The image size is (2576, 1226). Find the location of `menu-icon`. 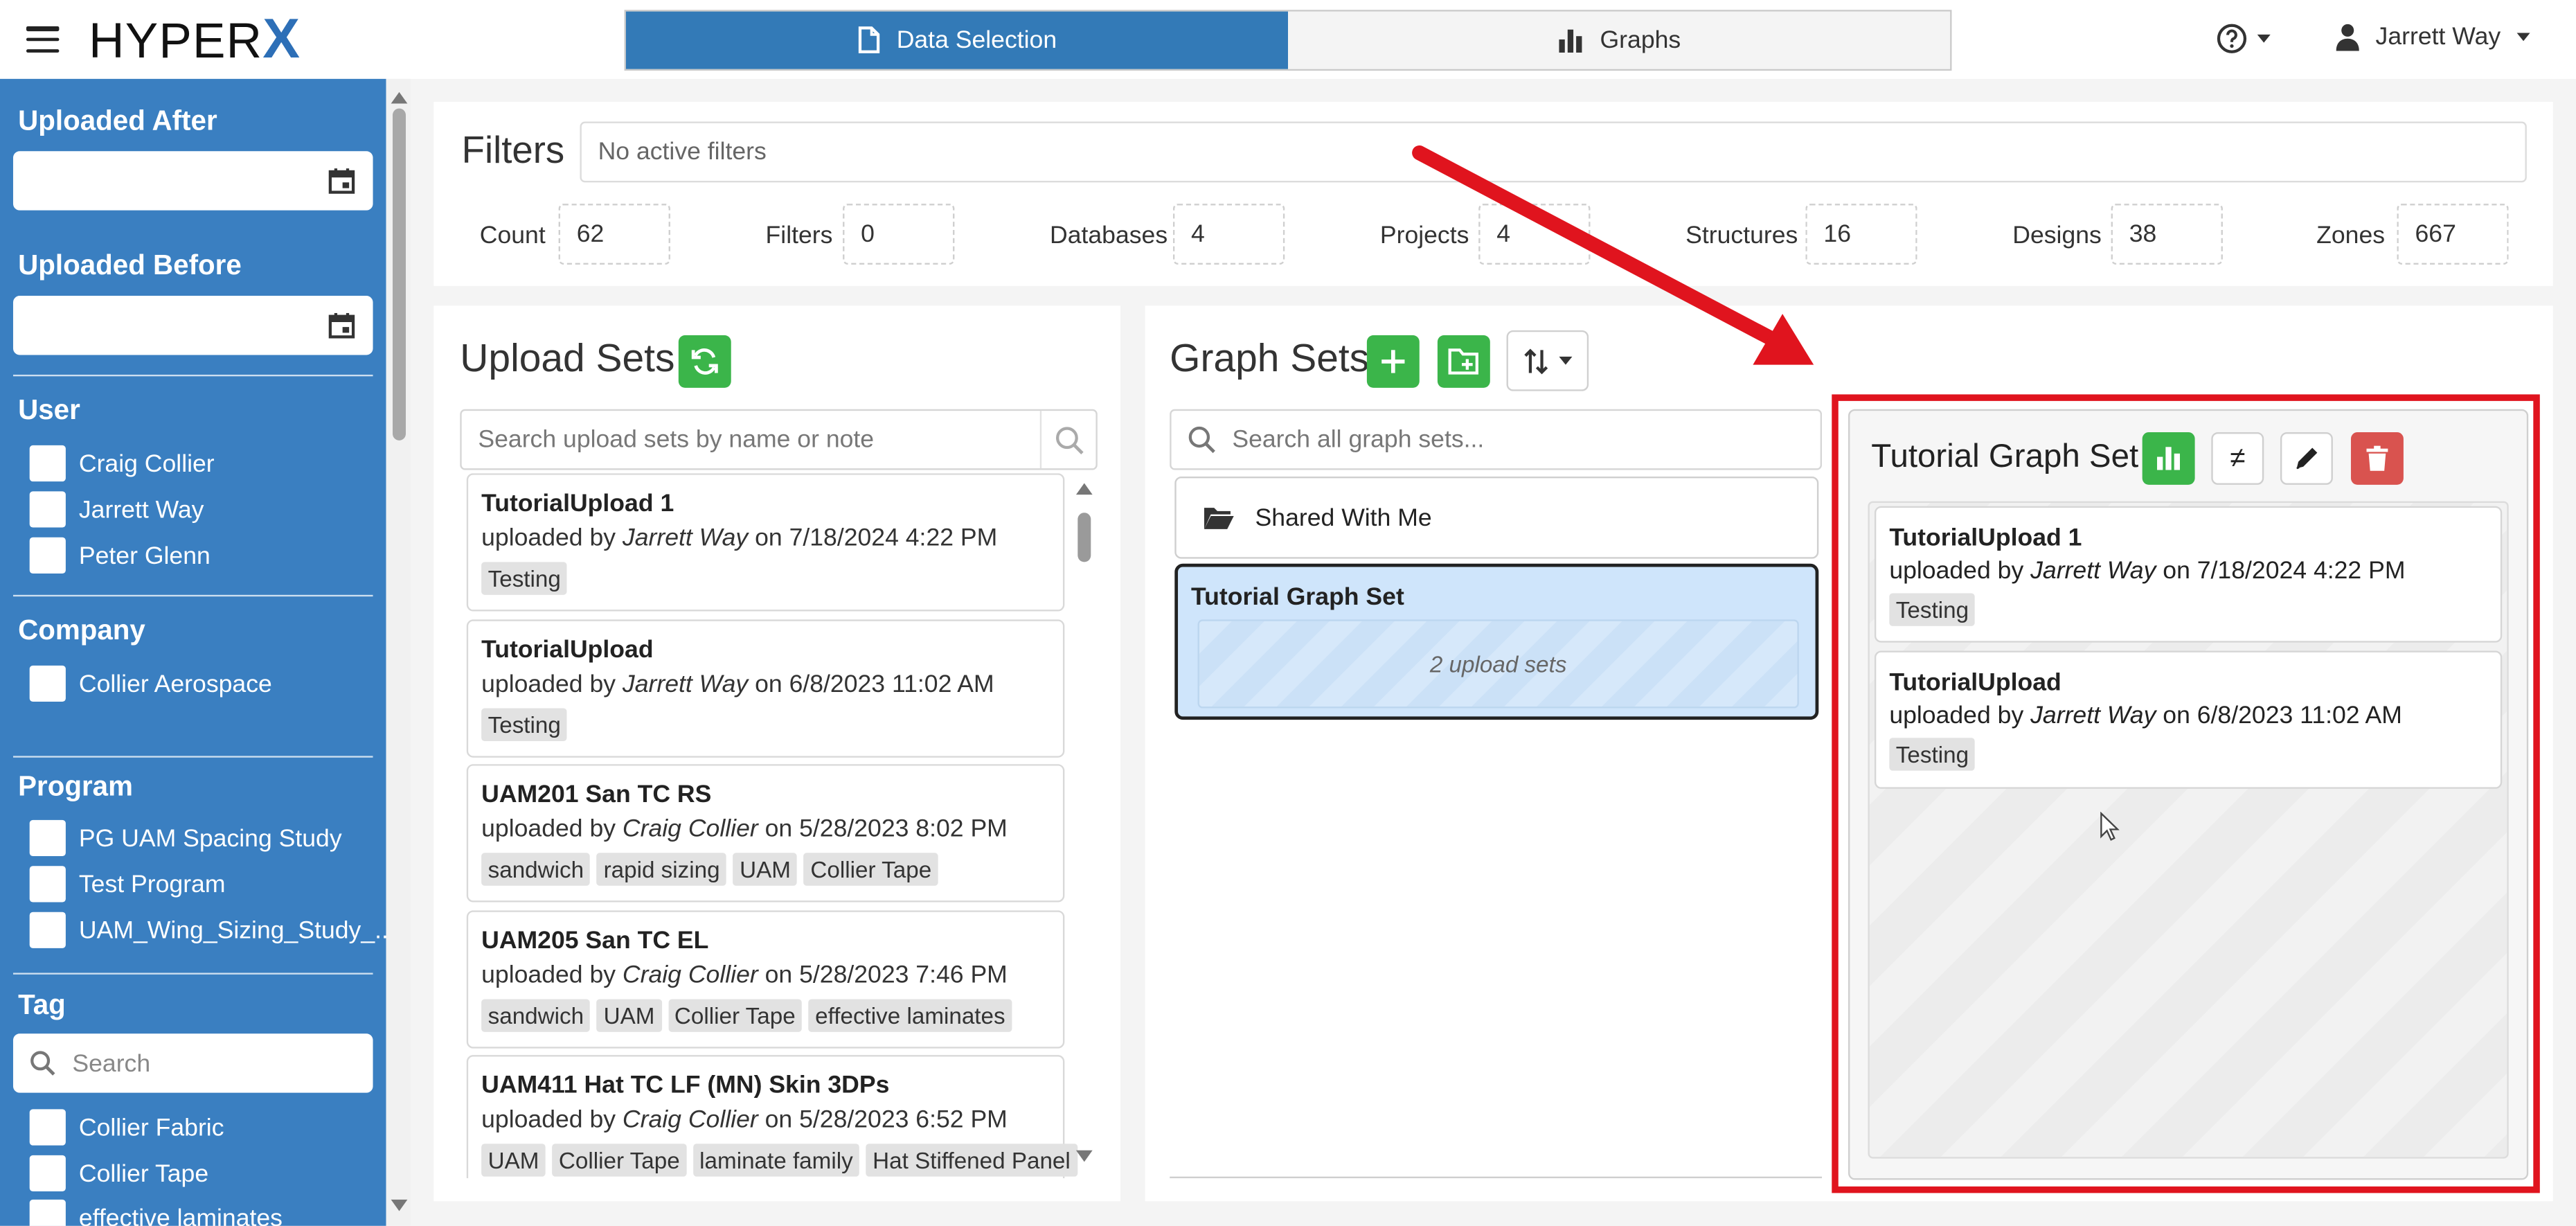

menu-icon is located at coordinates (43, 40).